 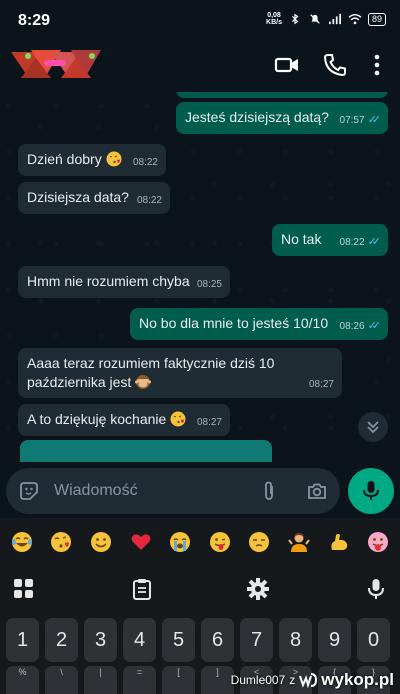 I want to click on key-9: 9, so click(x=334, y=640).